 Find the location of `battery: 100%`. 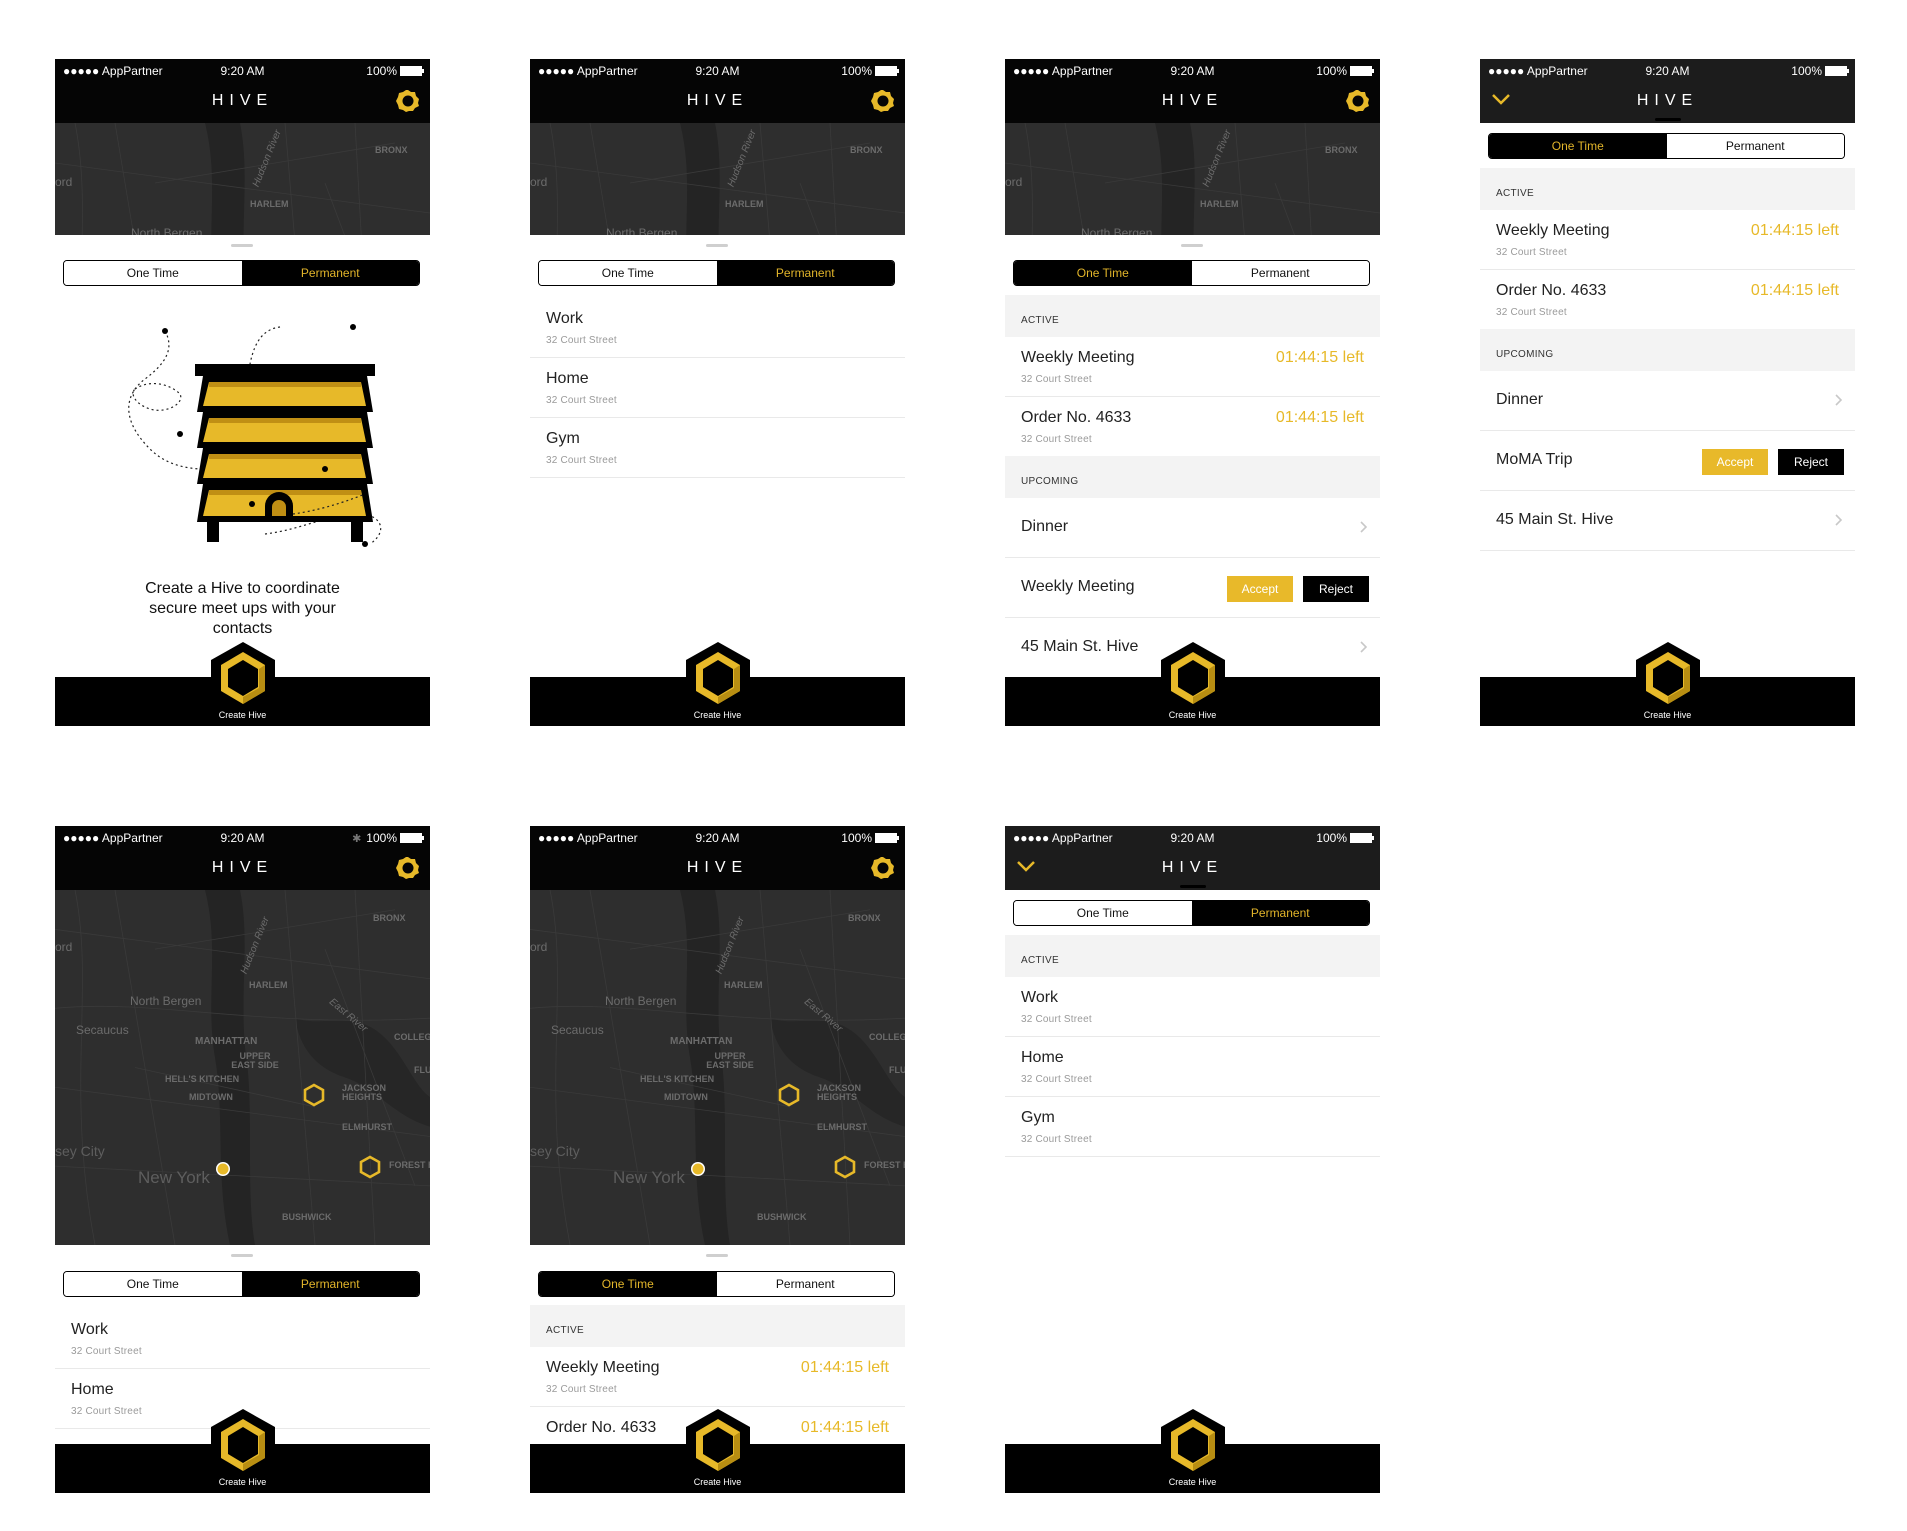

battery: 100% is located at coordinates (395, 71).